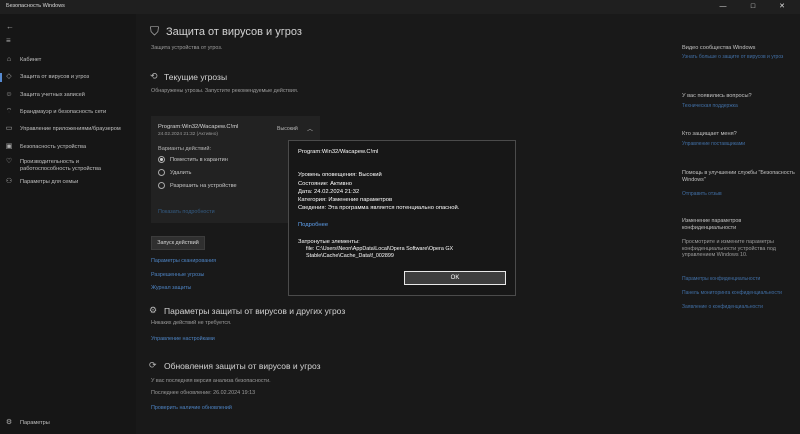  Describe the element at coordinates (723, 7) in the screenshot. I see `minimize-icon: —` at that location.